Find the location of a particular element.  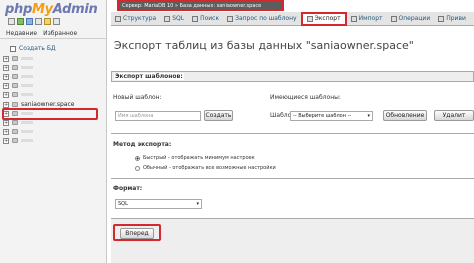

logout-icon is located at coordinates (20, 21).